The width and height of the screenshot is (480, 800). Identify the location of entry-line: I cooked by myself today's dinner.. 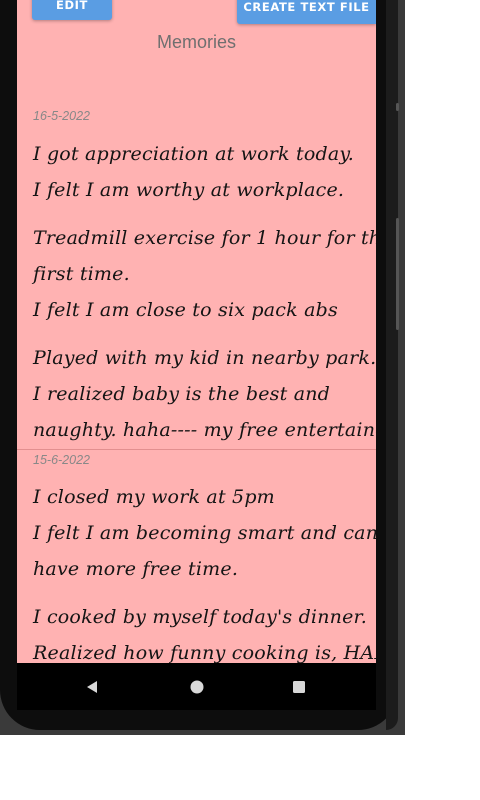
(200, 617).